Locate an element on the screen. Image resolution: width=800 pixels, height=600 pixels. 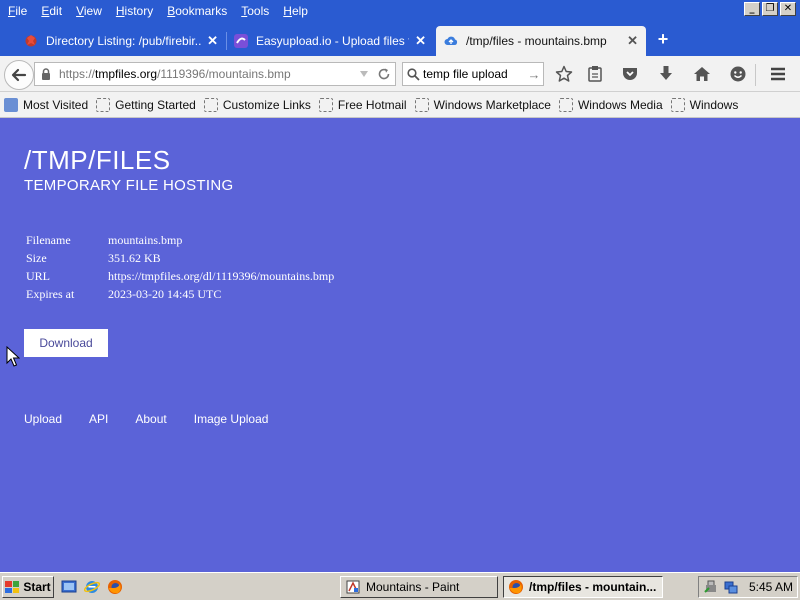
bookmark-windows-marketplace: Windows Marketplace is located at coordinates (482, 104).